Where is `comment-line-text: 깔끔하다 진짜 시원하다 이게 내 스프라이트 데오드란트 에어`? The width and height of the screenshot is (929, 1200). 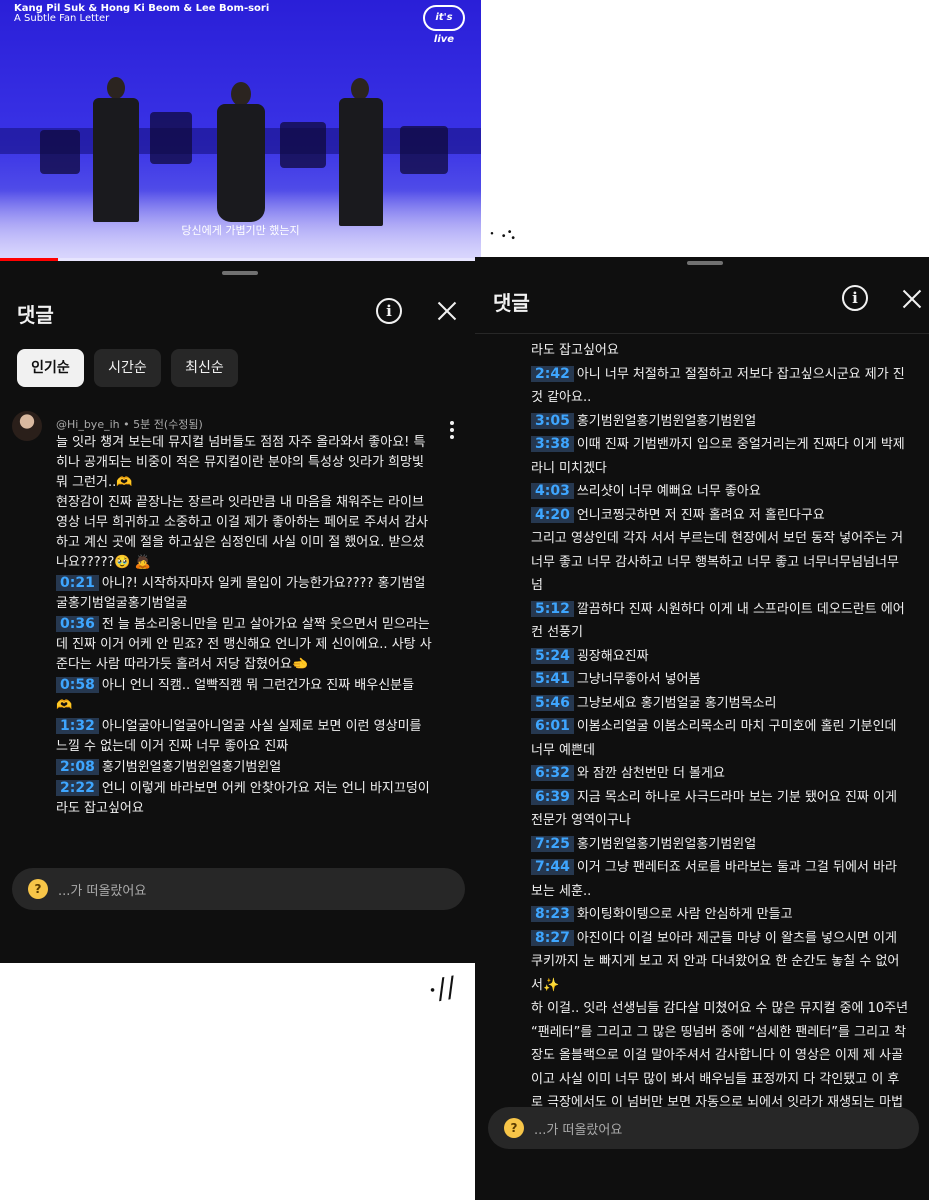
comment-line-text: 깔끔하다 진짜 시원하다 이게 내 스프라이트 데오드란트 에어 is located at coordinates (740, 609).